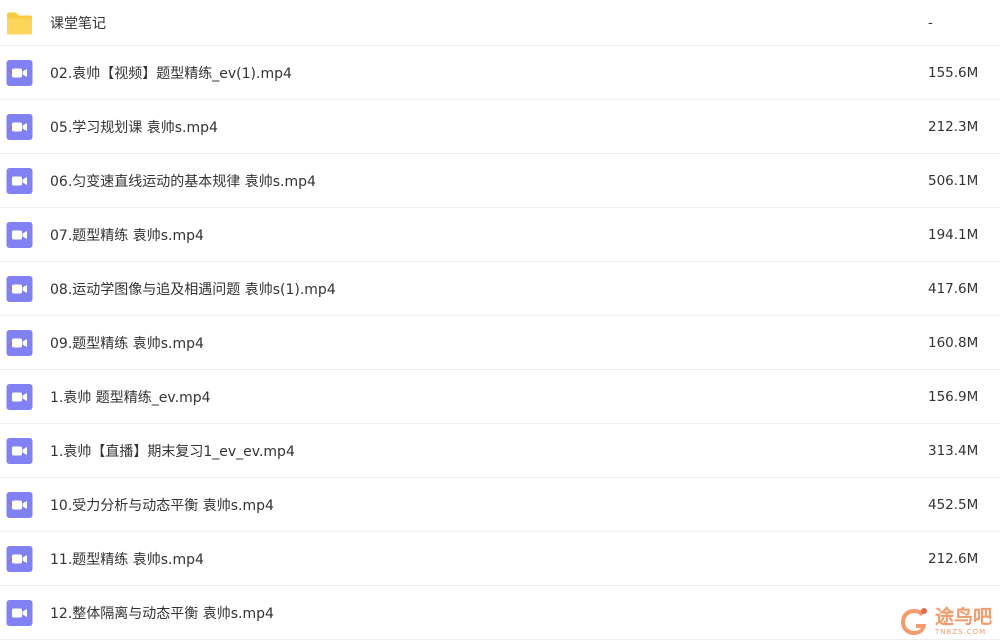 The image size is (1000, 643). Describe the element at coordinates (953, 234) in the screenshot. I see `file-size: 194.1M` at that location.